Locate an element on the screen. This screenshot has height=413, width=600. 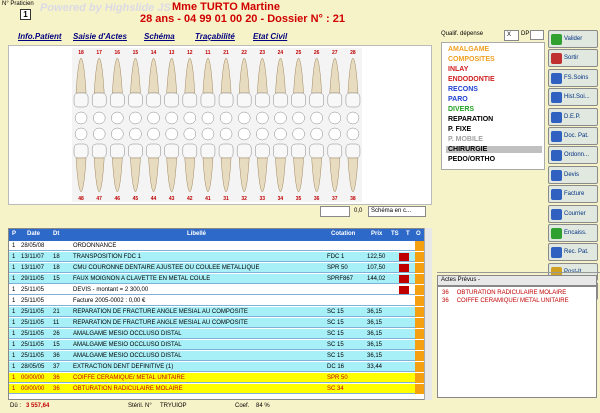
chart-dropdown is located at coordinates (335, 211).